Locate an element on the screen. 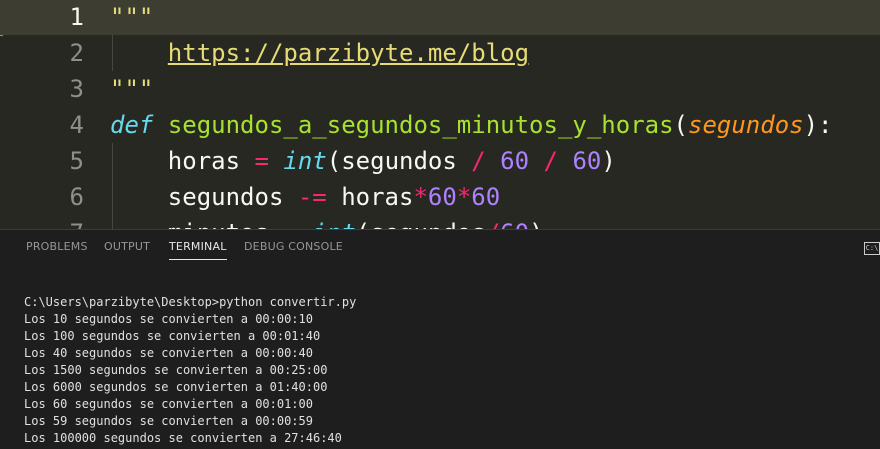 The width and height of the screenshot is (880, 449). code-text: minutos = int(segundos/60) is located at coordinates (327, 222).